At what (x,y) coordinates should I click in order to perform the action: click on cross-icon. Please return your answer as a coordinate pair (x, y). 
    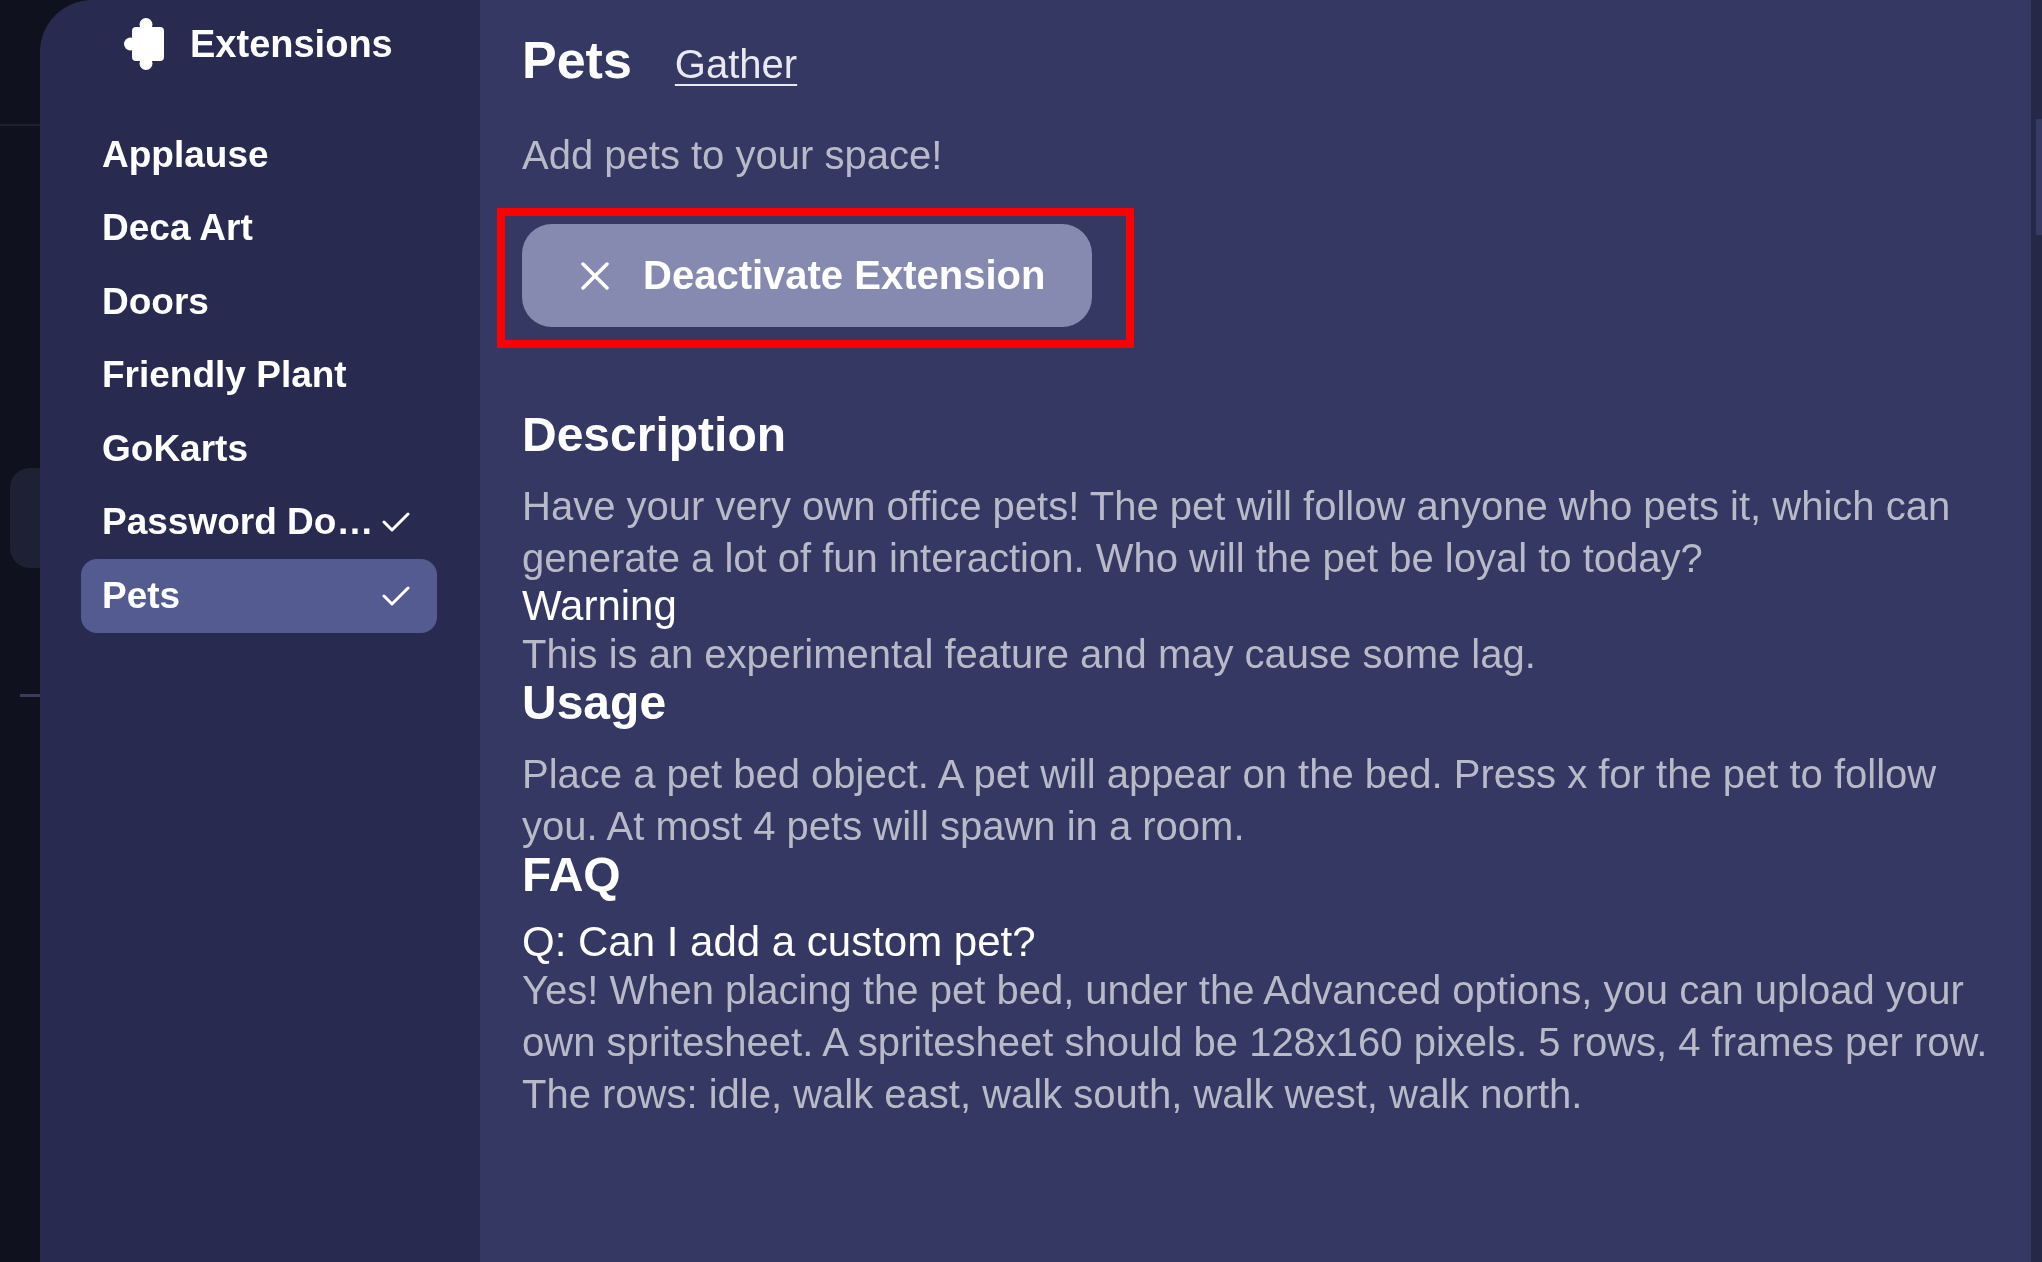
    Looking at the image, I should click on (595, 275).